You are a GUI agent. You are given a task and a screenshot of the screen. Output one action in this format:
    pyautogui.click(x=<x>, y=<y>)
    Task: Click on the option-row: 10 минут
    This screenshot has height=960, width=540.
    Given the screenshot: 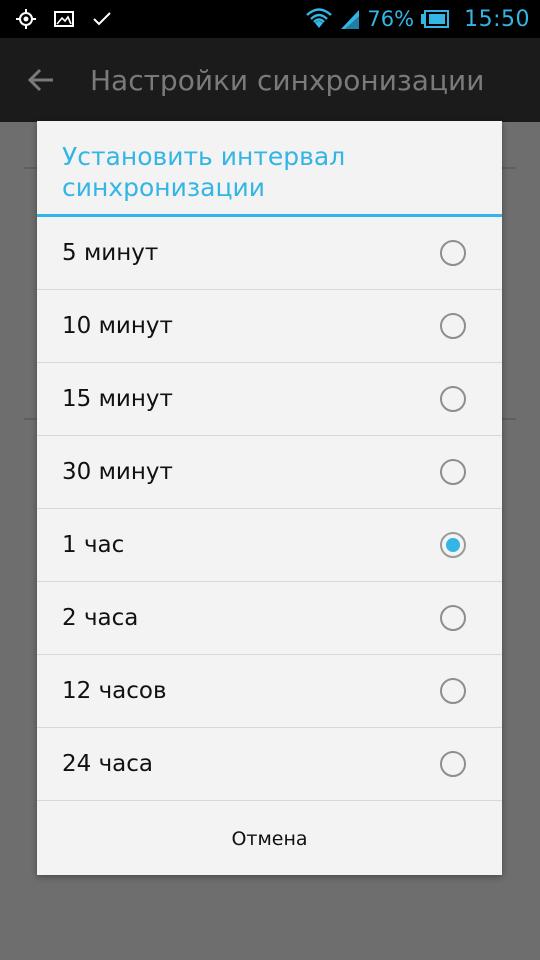 What is the action you would take?
    pyautogui.click(x=269, y=326)
    